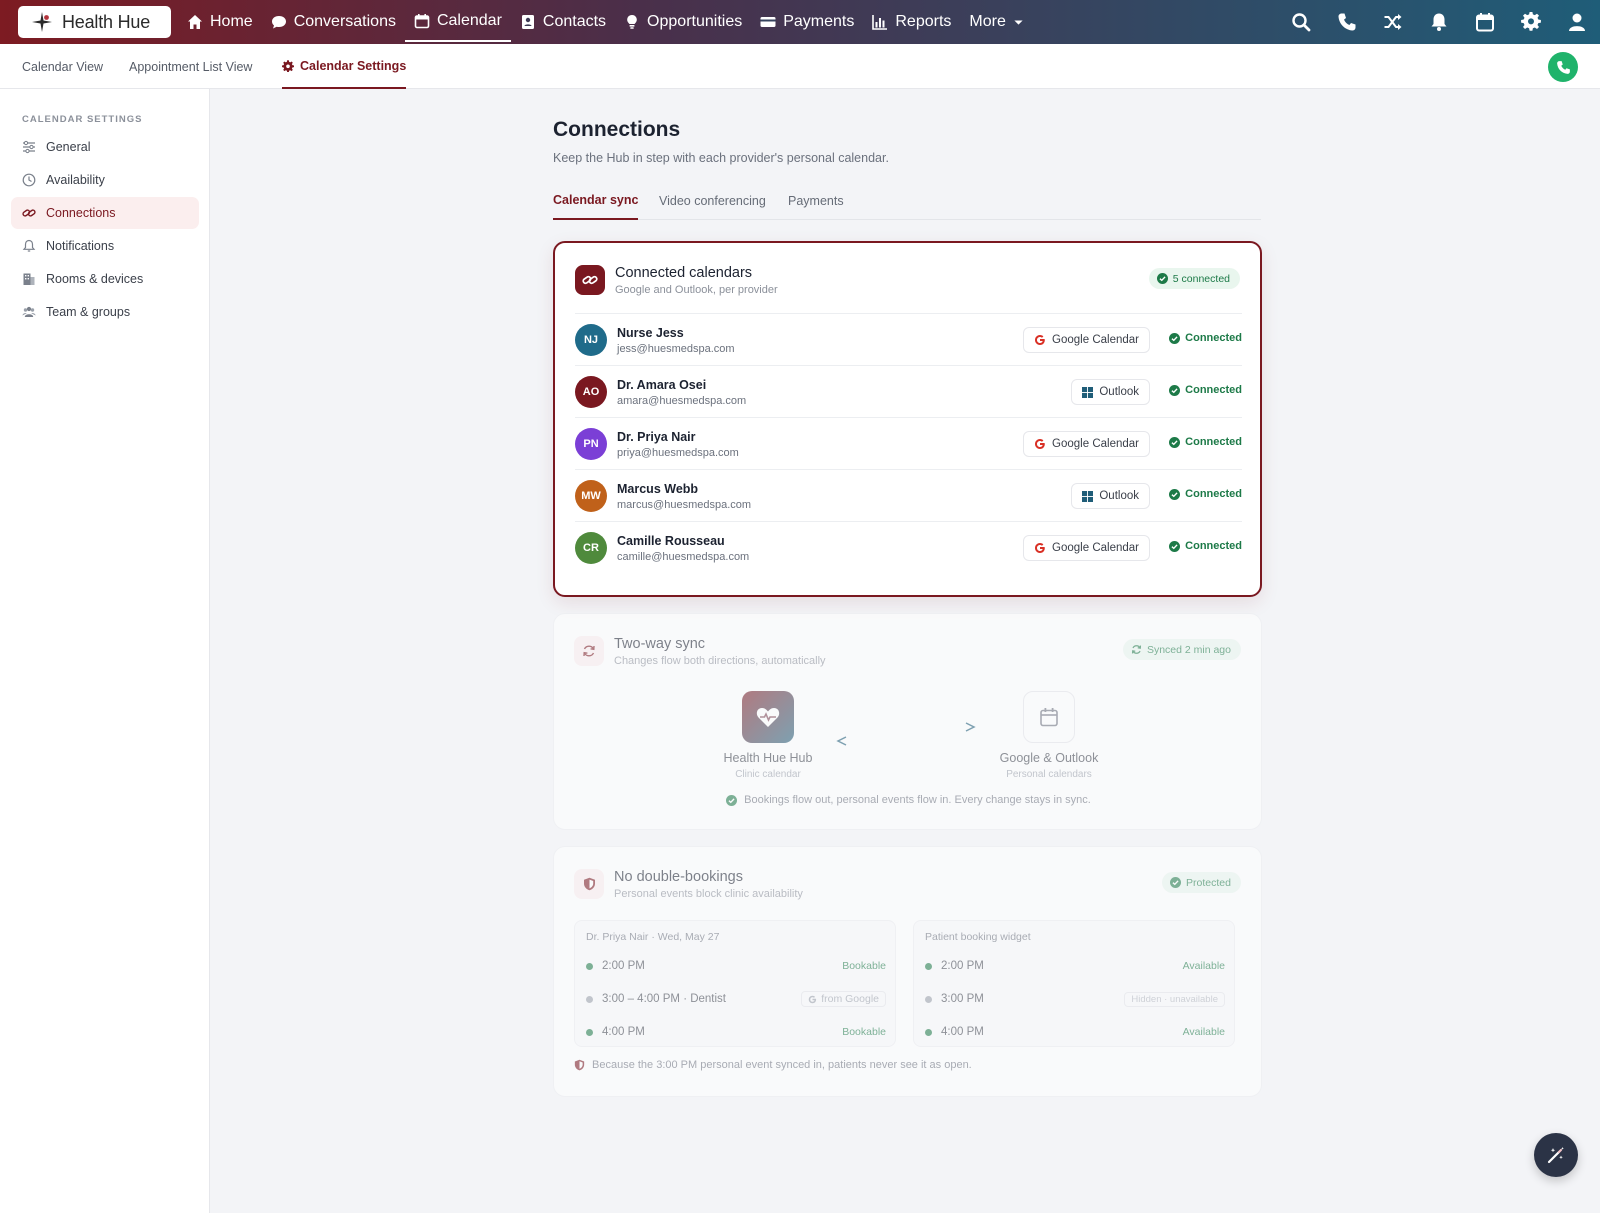 Image resolution: width=1600 pixels, height=1213 pixels. I want to click on sidebar-item-connections: Connections, so click(105, 213).